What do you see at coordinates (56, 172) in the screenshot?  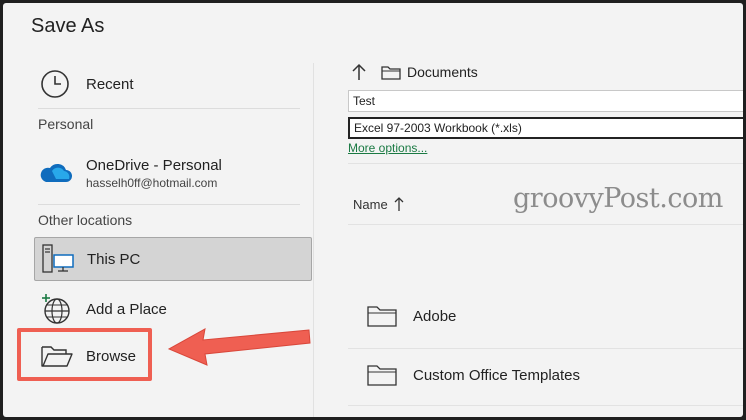 I see `onedrive-cloud-icon` at bounding box center [56, 172].